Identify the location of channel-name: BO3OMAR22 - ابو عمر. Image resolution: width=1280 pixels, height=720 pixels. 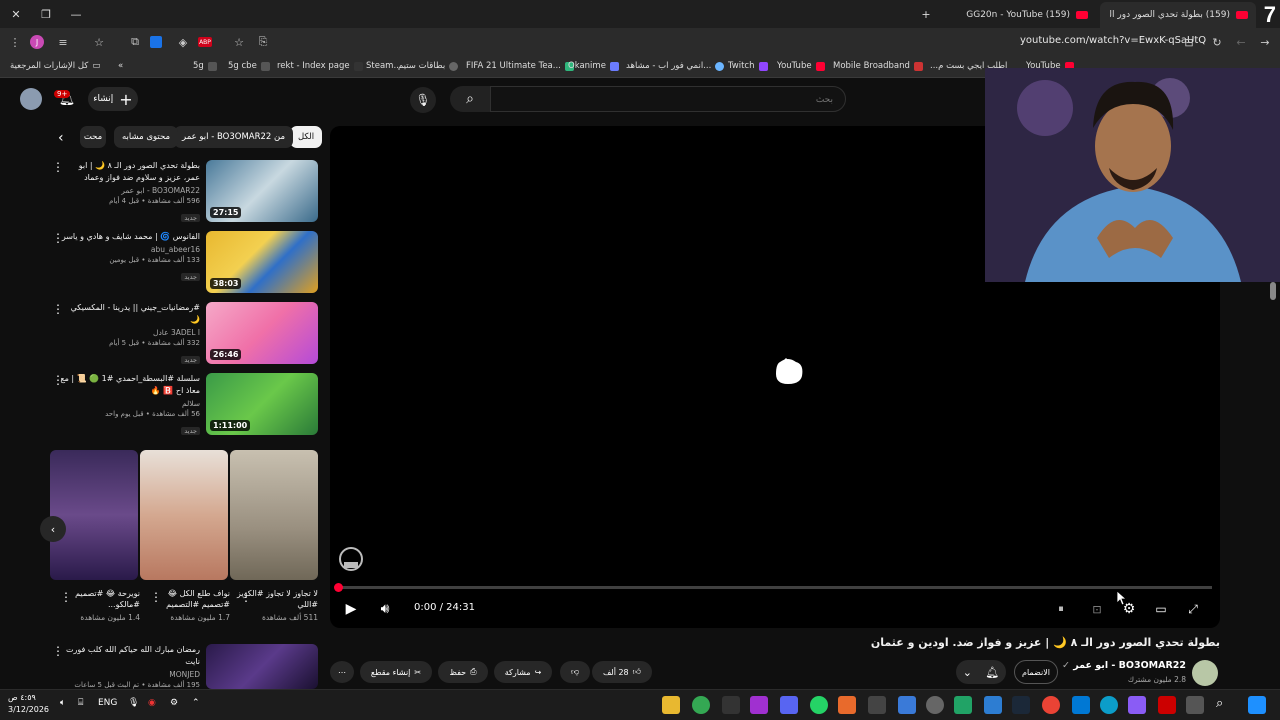
(130, 190).